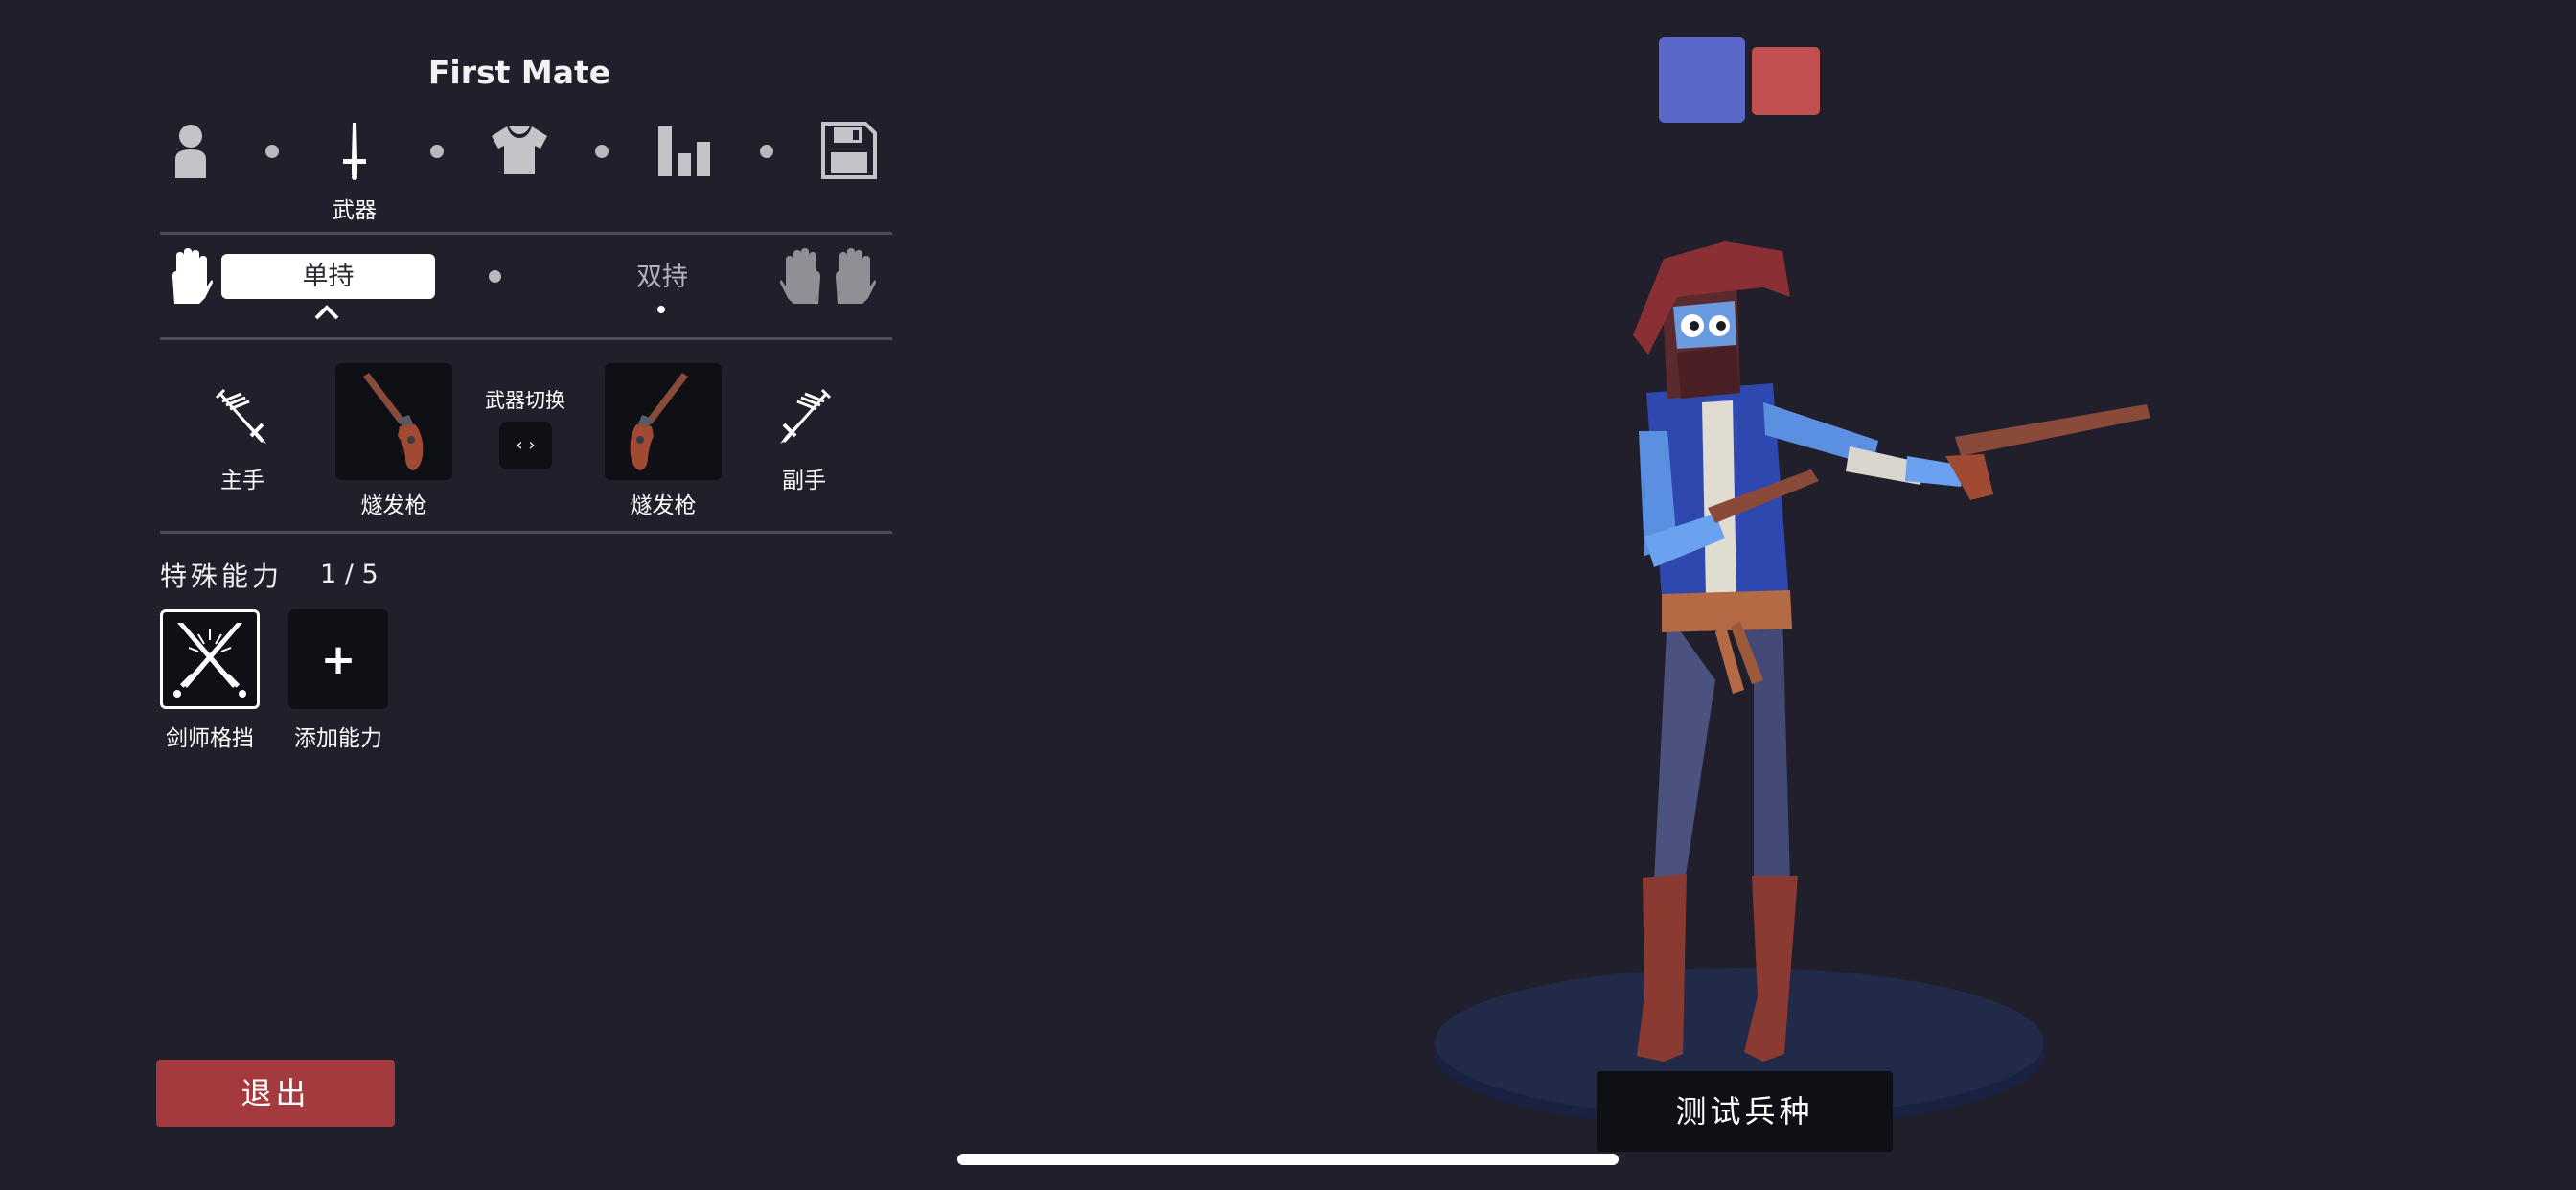 Image resolution: width=2576 pixels, height=1190 pixels. What do you see at coordinates (525, 445) in the screenshot?
I see `weapon-swap-button: ‹ ›` at bounding box center [525, 445].